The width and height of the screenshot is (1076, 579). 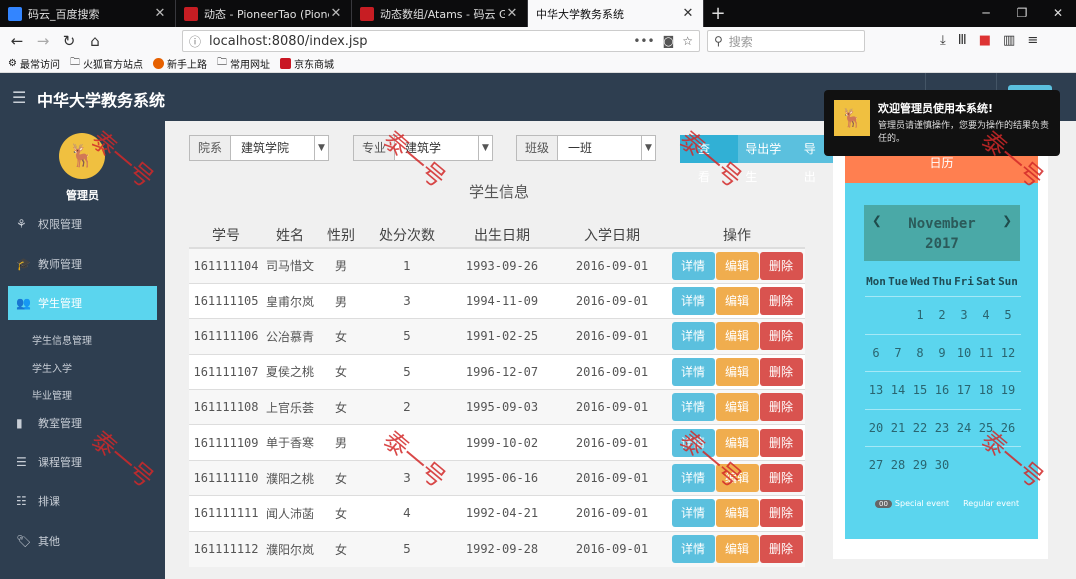 I want to click on address-bar: ⓘ localhost:8080/index.jsp ••• ◙ ☆, so click(x=441, y=41).